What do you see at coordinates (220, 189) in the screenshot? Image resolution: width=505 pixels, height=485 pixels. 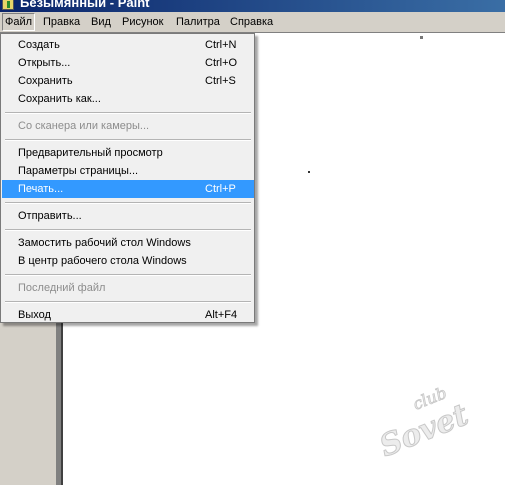 I see `menu-item-shortcut: Ctrl+P` at bounding box center [220, 189].